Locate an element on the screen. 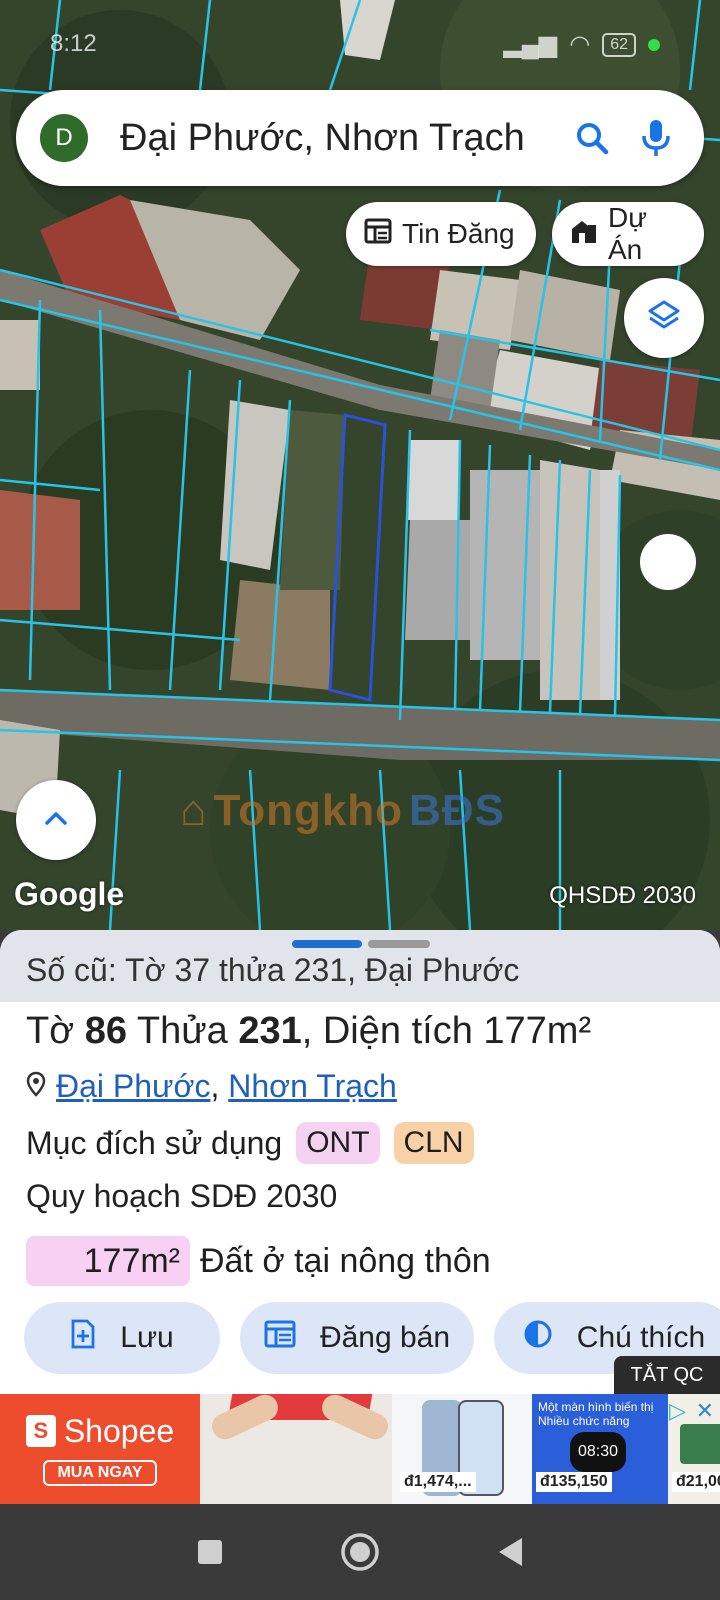 The image size is (720, 1600). status-icons: ▂▄▆ ◠ 62 is located at coordinates (581, 44).